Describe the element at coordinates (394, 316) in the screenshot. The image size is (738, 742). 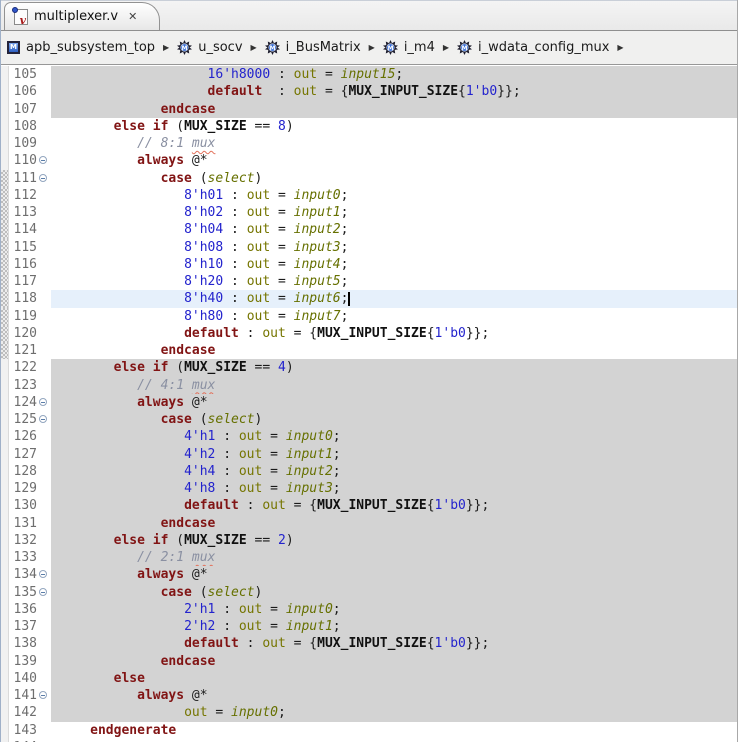
I see `code-text: 8'h80 : out = input7;` at that location.